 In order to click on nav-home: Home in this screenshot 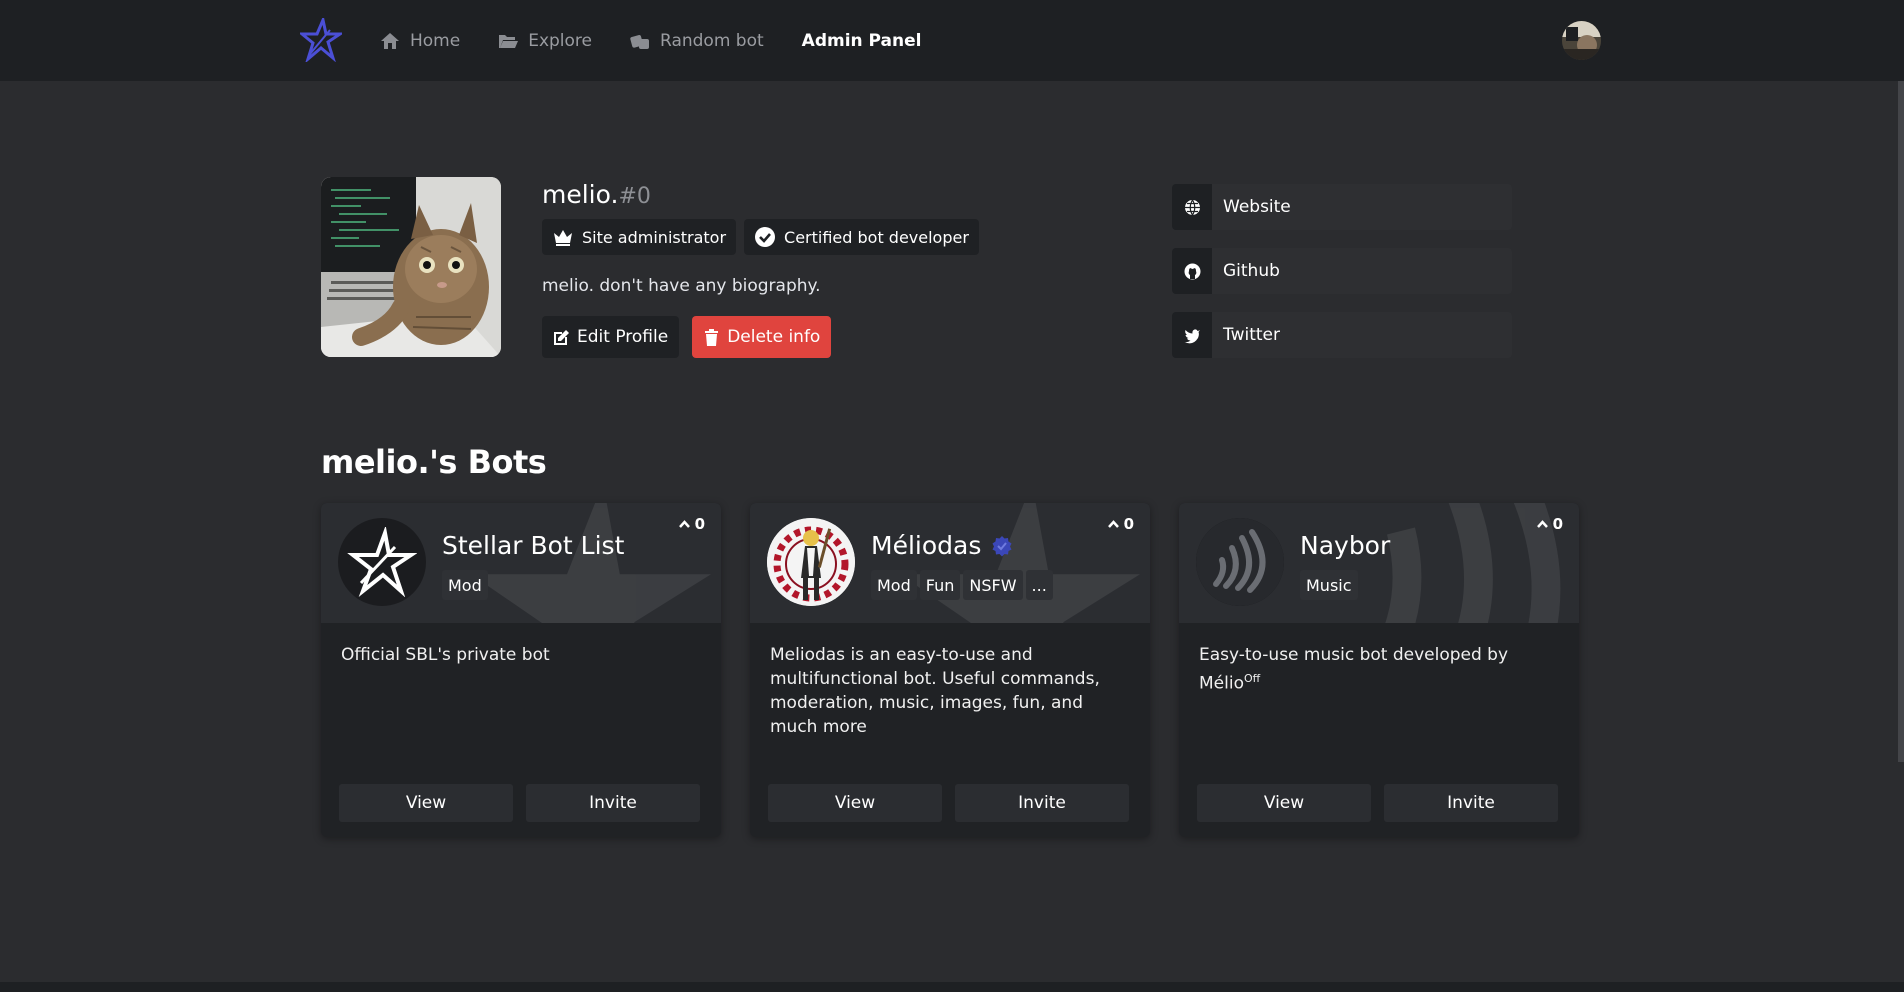, I will do `click(420, 41)`.